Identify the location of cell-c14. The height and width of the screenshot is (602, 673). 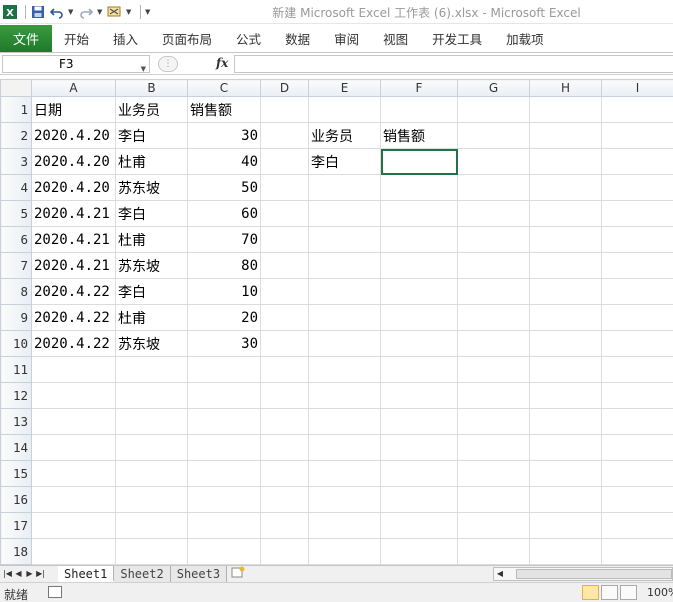
(224, 447).